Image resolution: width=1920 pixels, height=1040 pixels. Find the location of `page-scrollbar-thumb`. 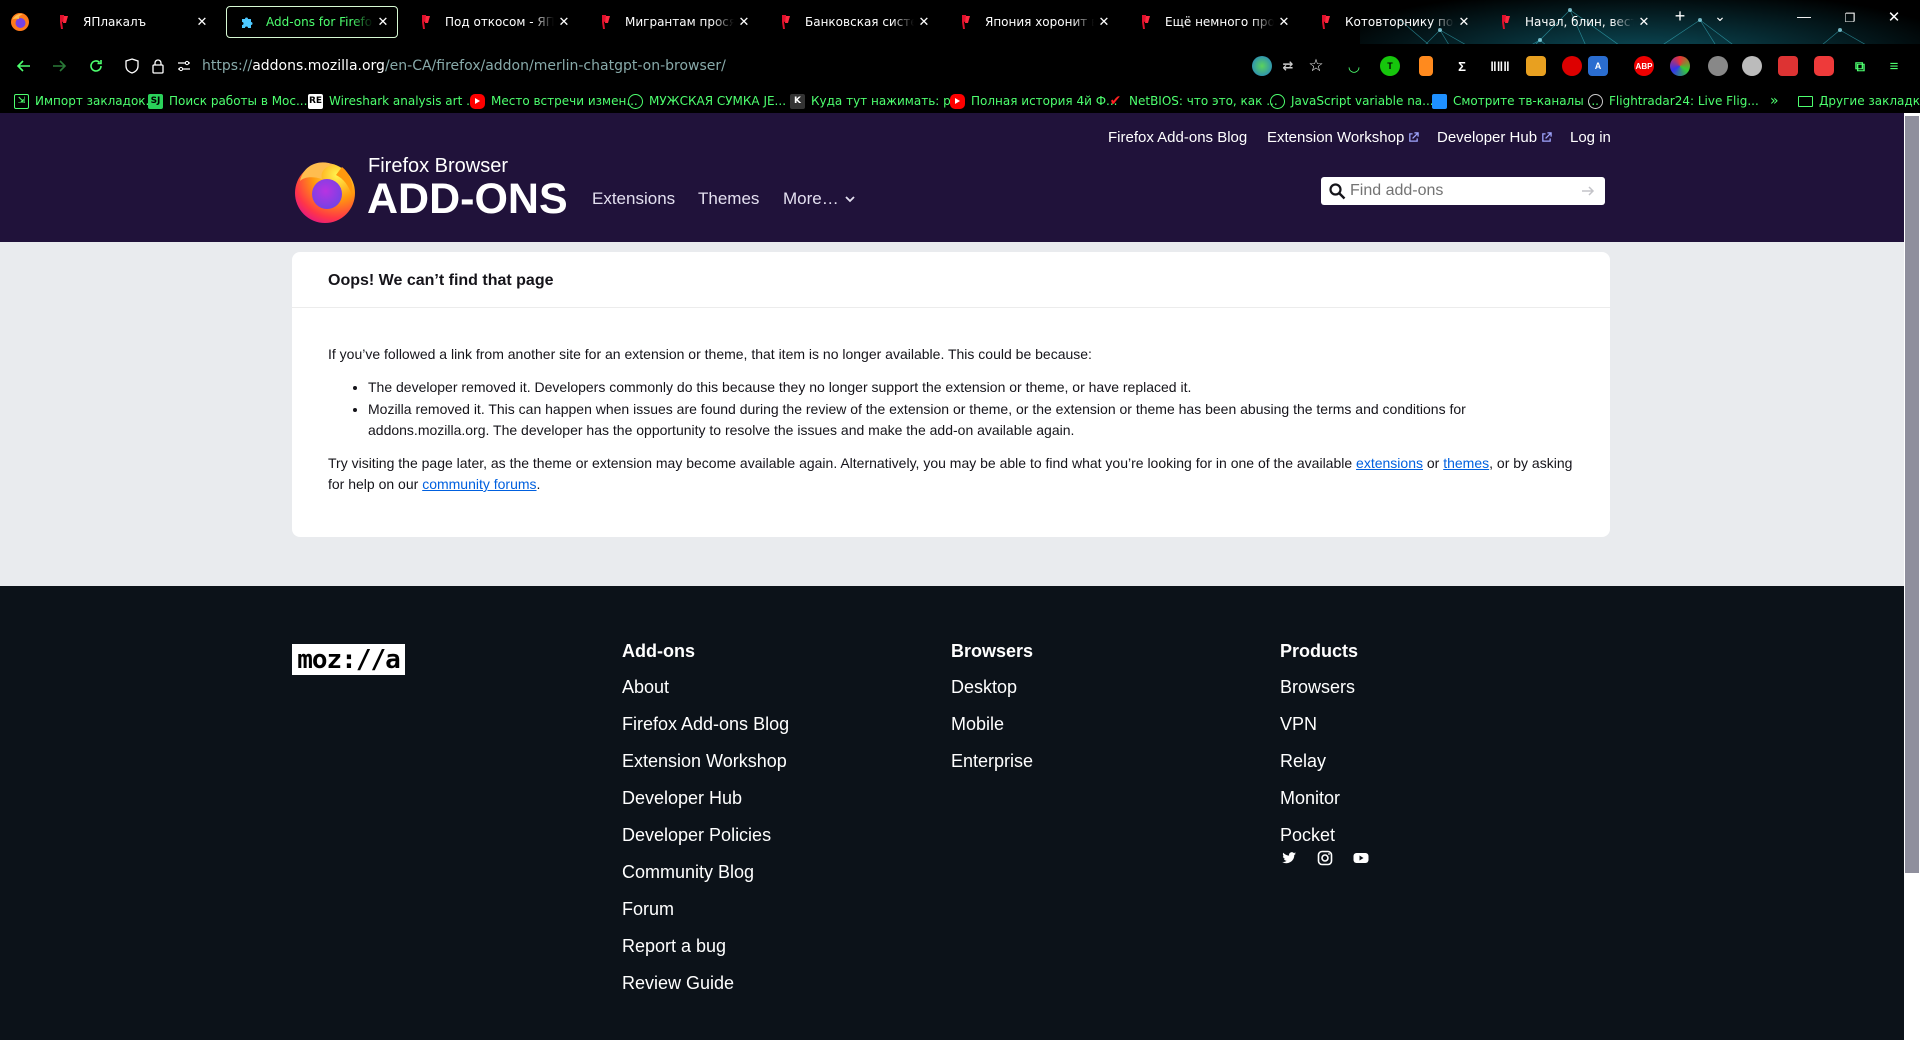

page-scrollbar-thumb is located at coordinates (1912, 494).